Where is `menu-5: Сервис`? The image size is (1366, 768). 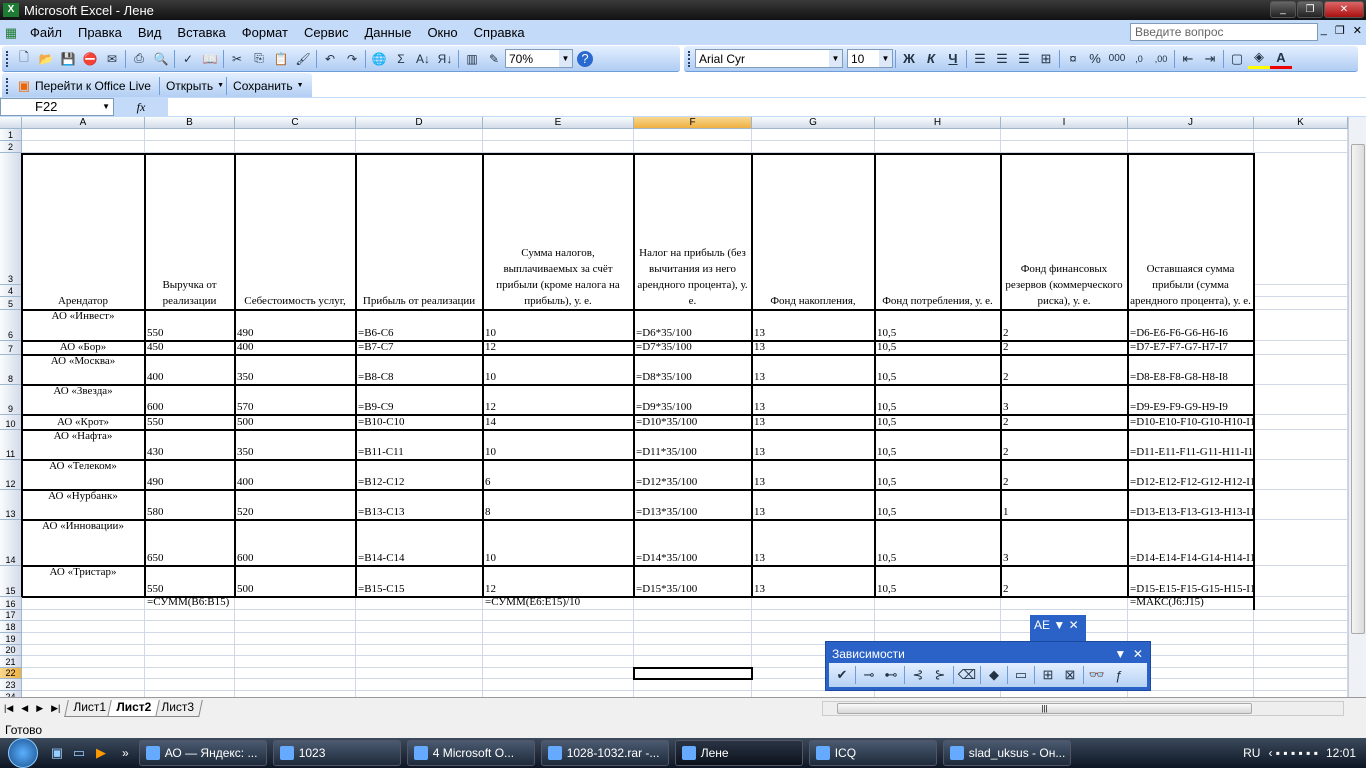 menu-5: Сервис is located at coordinates (326, 32).